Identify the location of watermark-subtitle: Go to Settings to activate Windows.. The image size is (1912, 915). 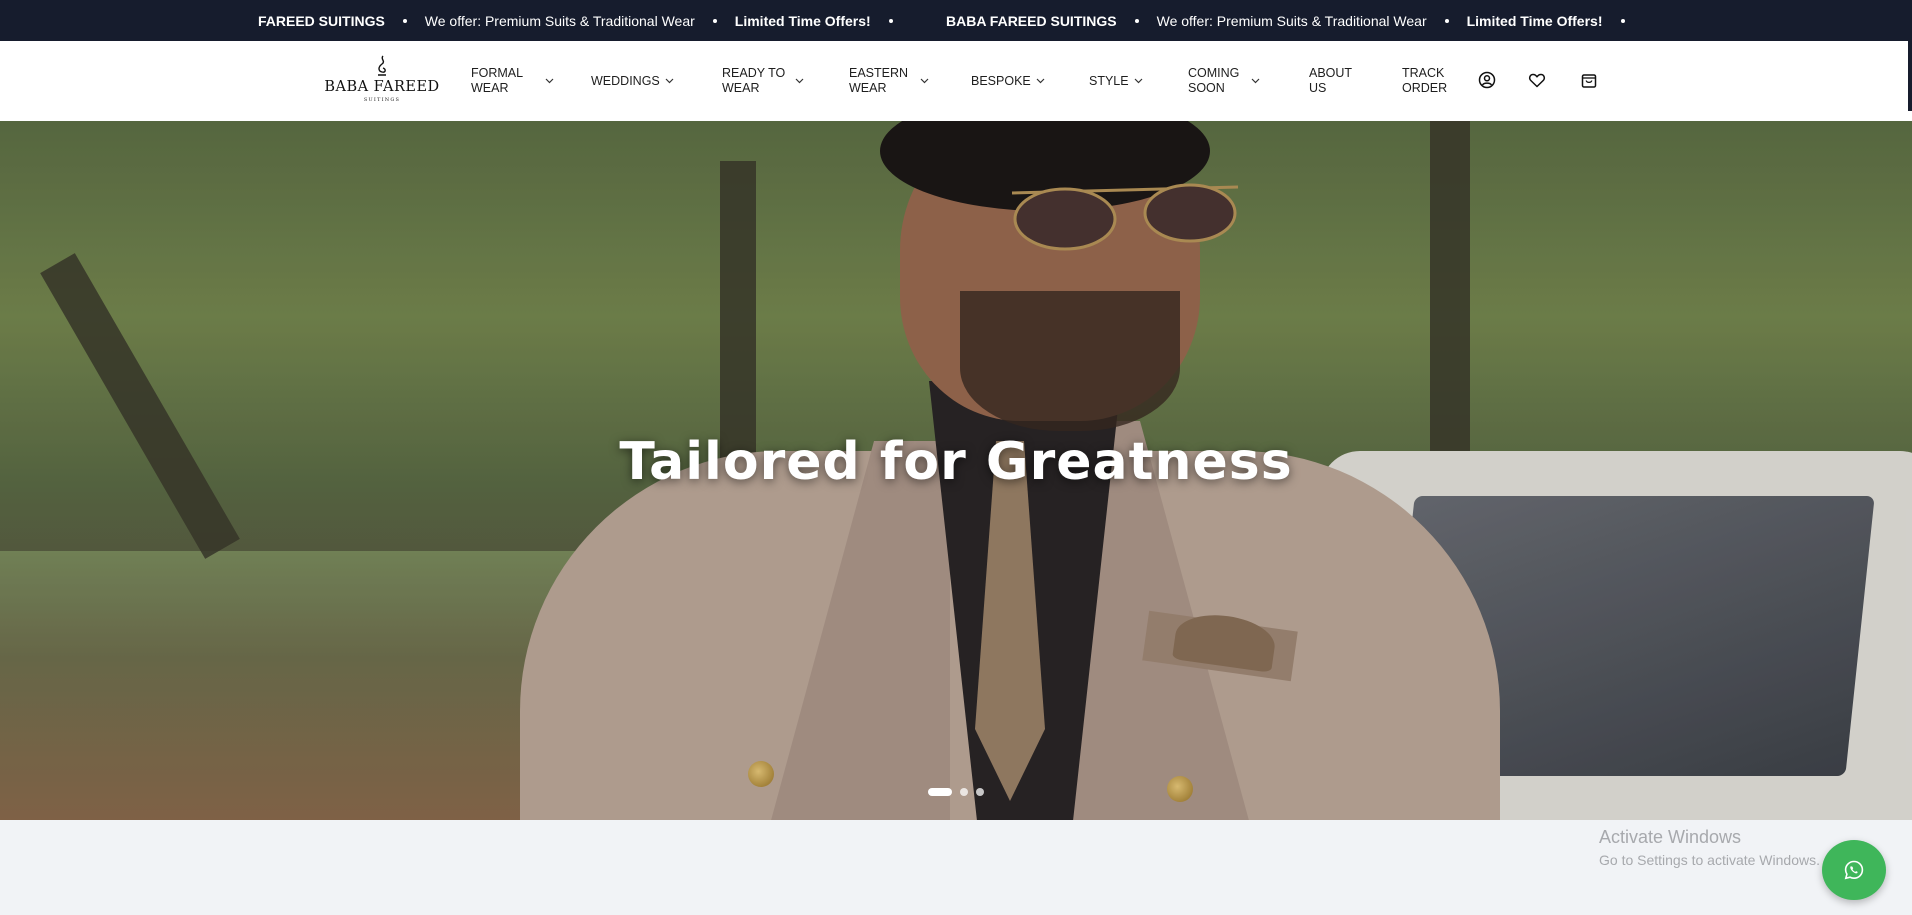
(1709, 860).